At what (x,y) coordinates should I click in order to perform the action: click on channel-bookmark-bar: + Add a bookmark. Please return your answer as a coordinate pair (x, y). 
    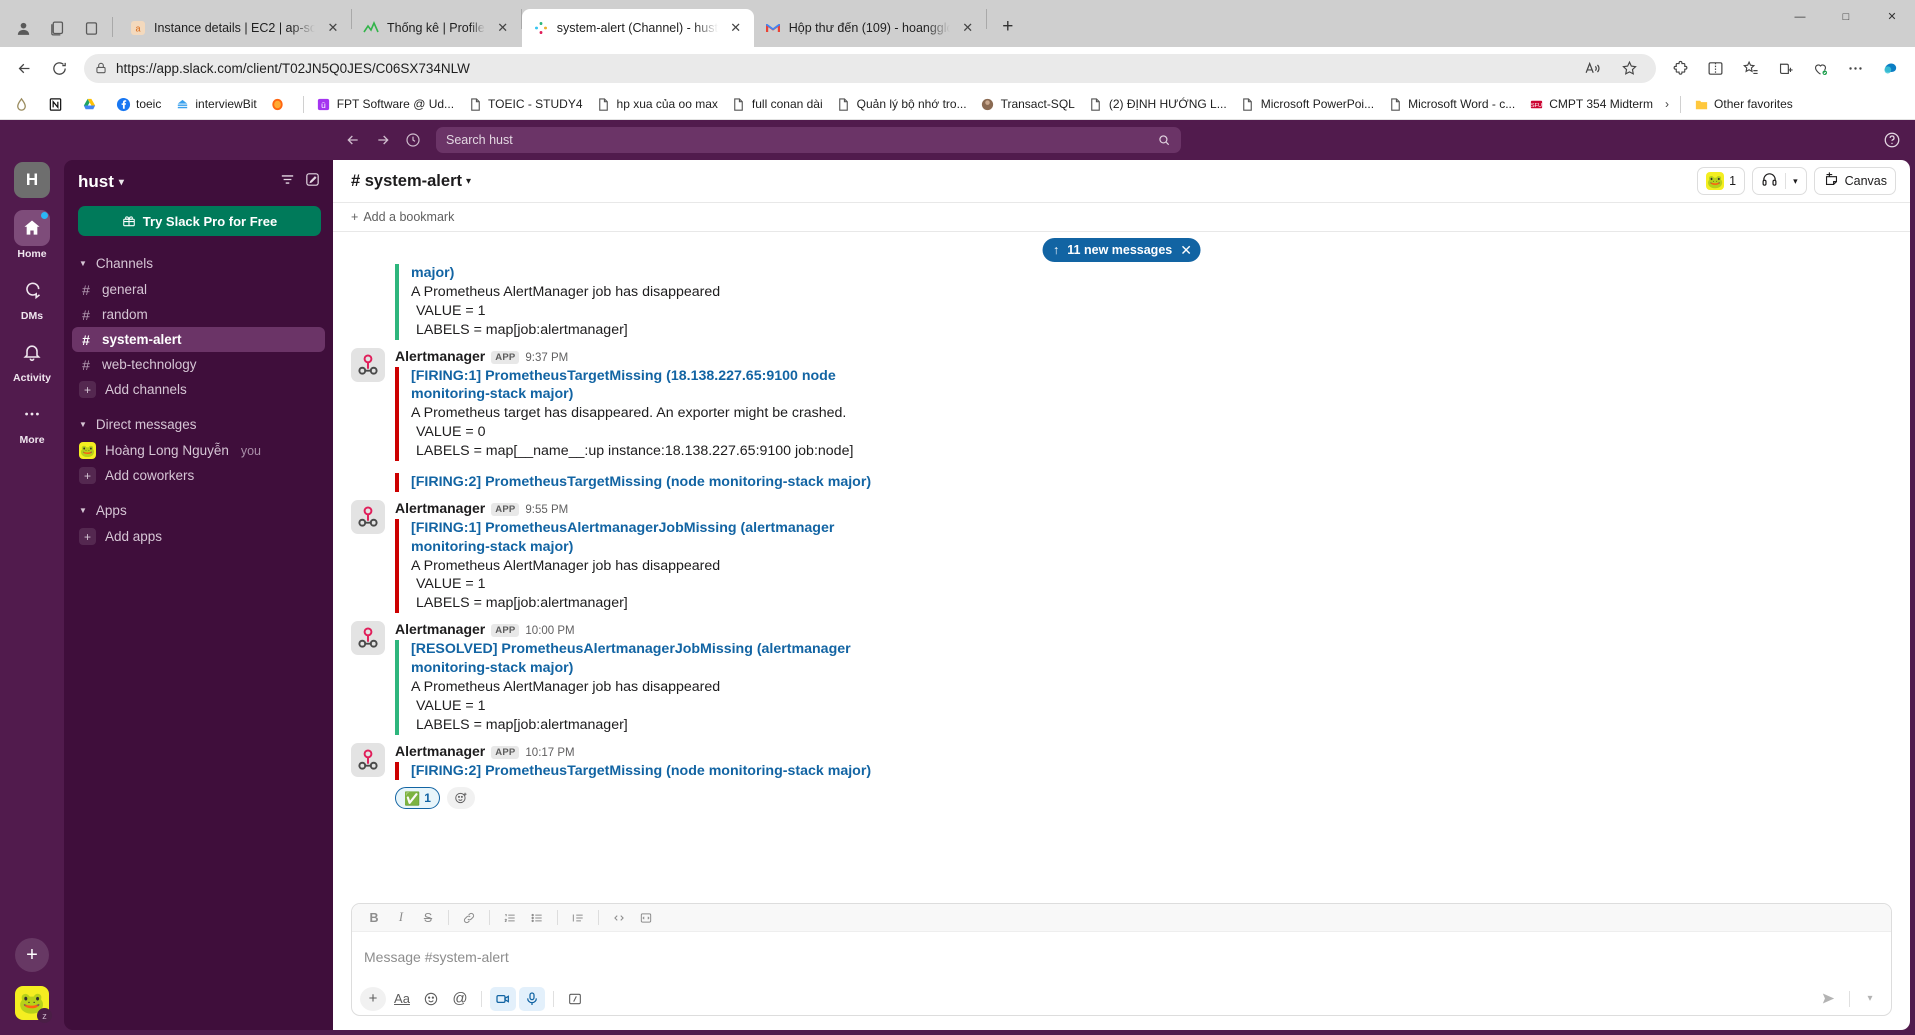
    Looking at the image, I should click on (1121, 217).